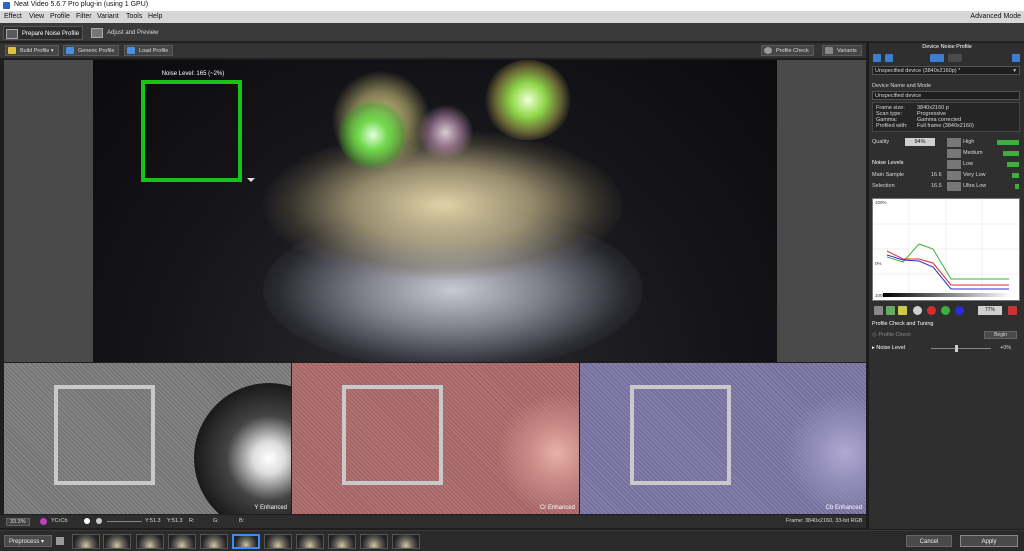  I want to click on load-profile-button: Load Profile, so click(149, 50).